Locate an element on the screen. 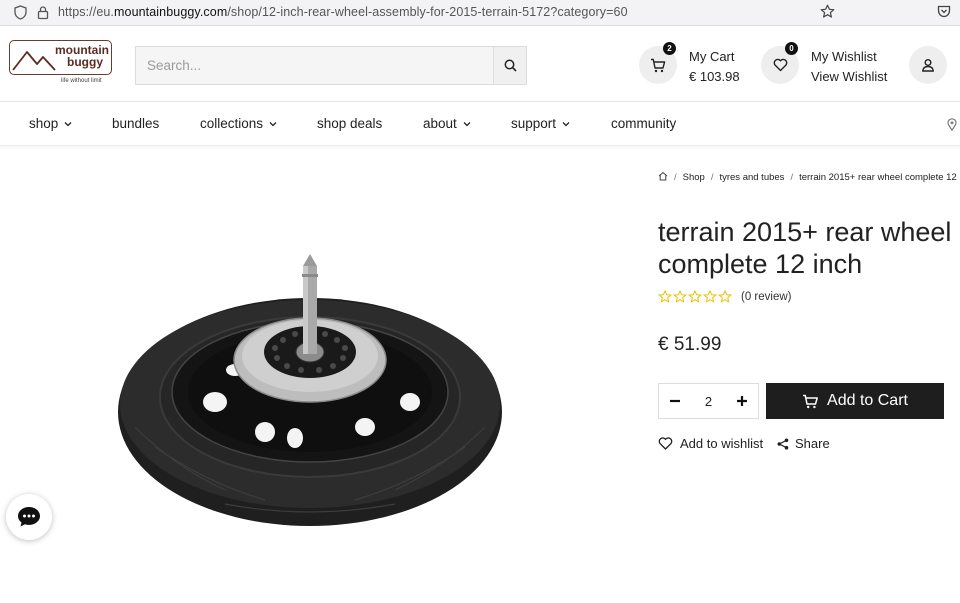  add-to-wishlist-link: Add to wishlist is located at coordinates (710, 443).